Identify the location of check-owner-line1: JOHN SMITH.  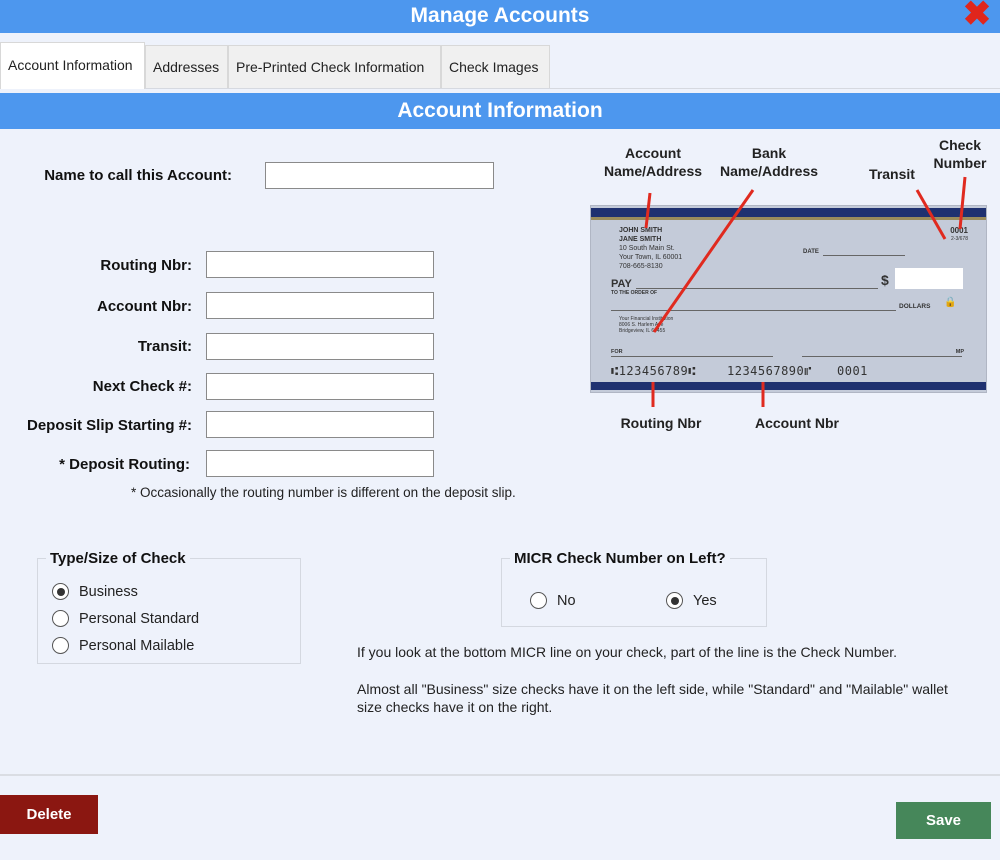
(641, 230).